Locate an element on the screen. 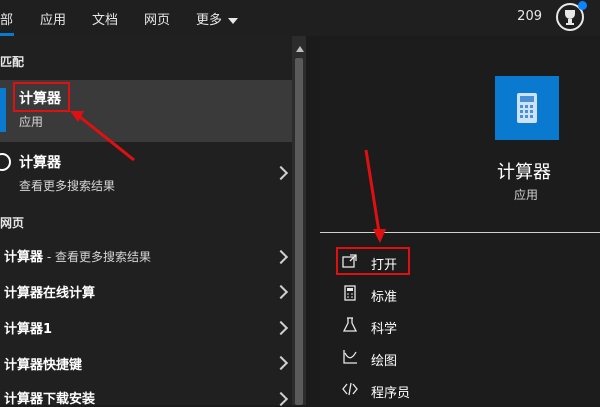 This screenshot has height=407, width=600. tab-web: 网页 is located at coordinates (157, 18).